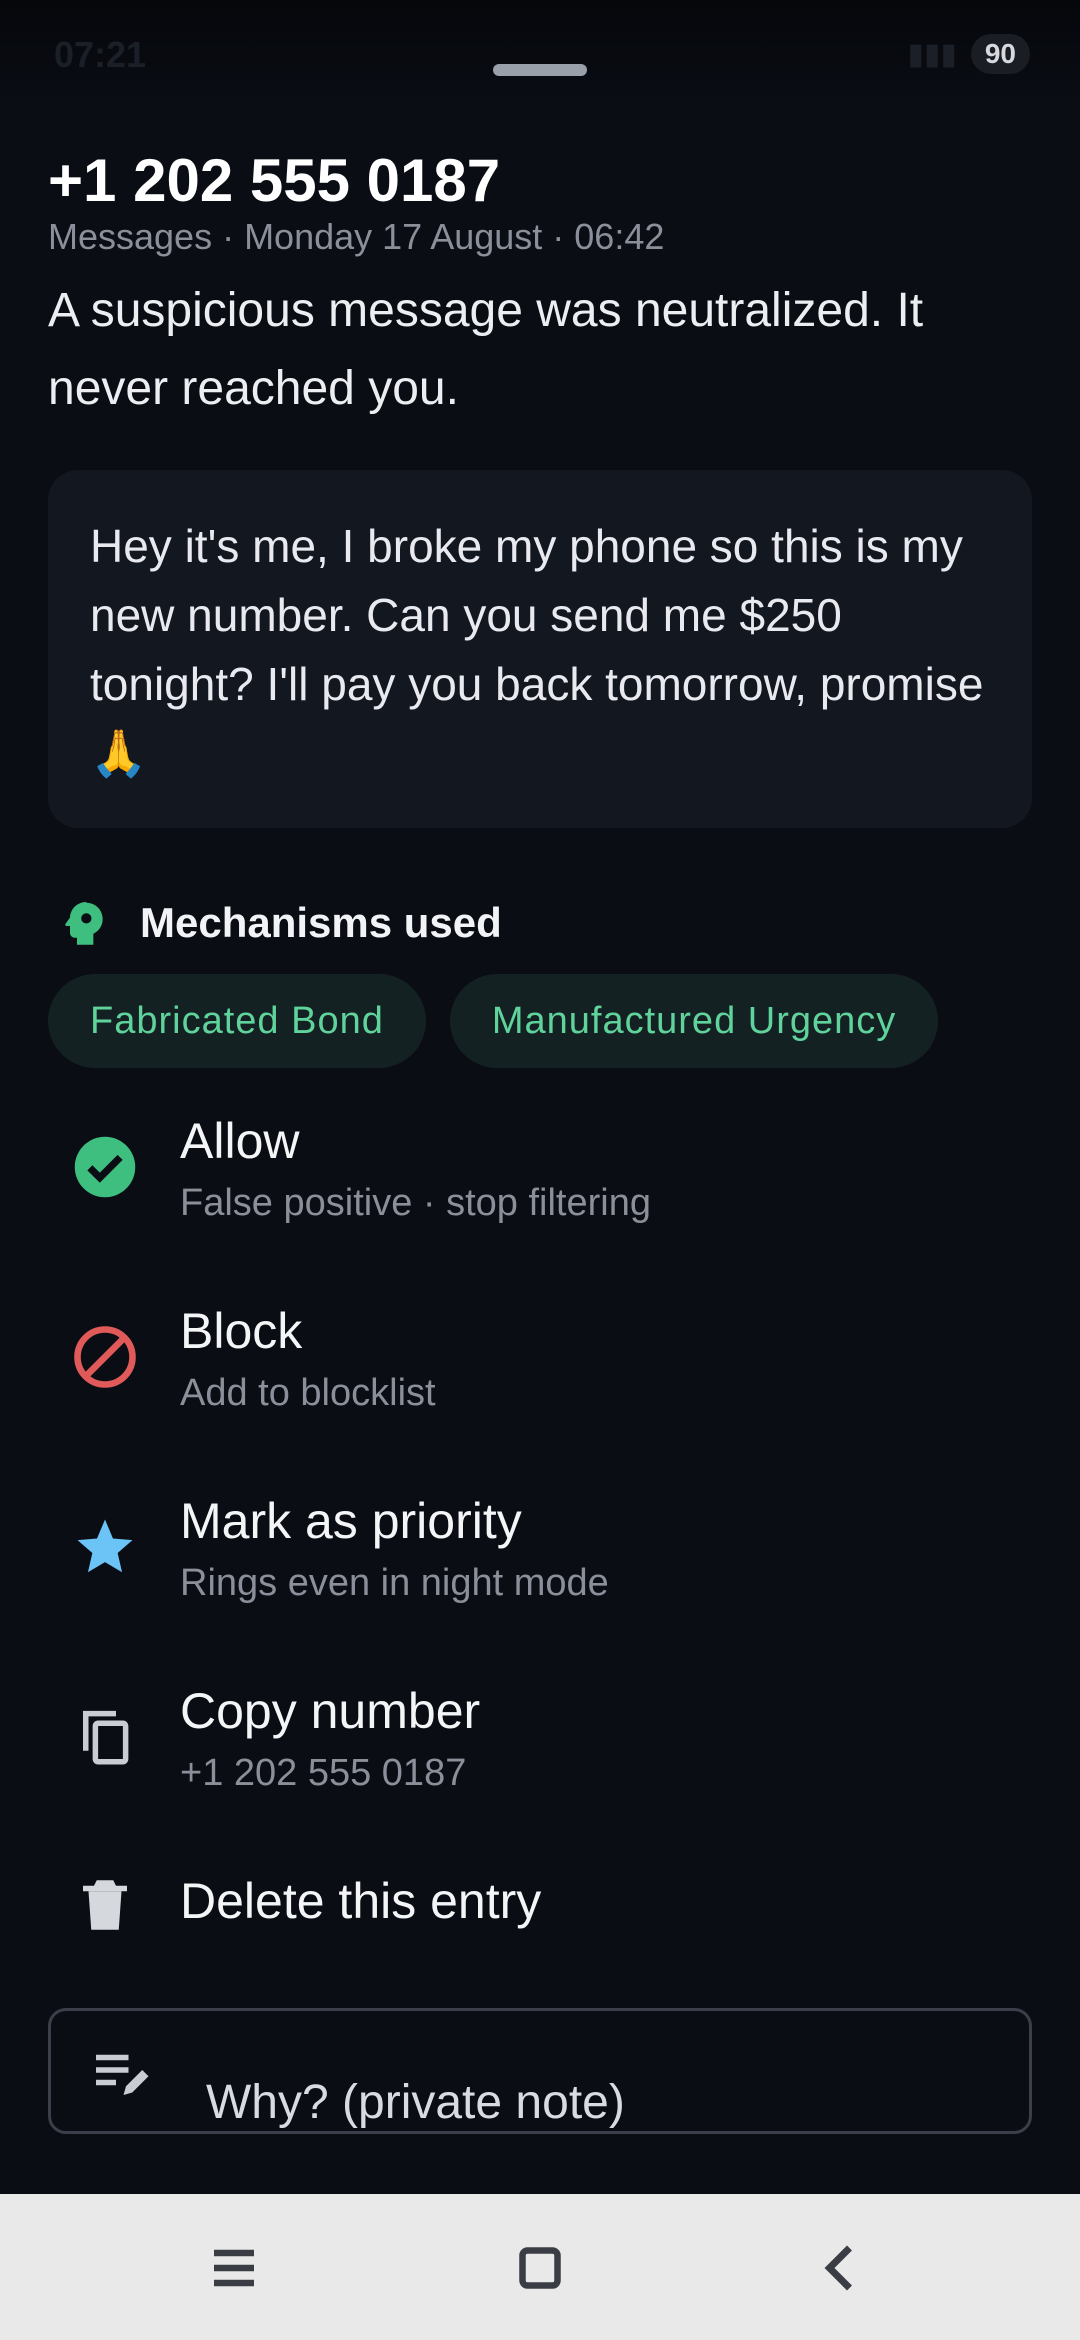 This screenshot has width=1080, height=2340. What do you see at coordinates (308, 1393) in the screenshot?
I see `block-sub: Add to blocklist` at bounding box center [308, 1393].